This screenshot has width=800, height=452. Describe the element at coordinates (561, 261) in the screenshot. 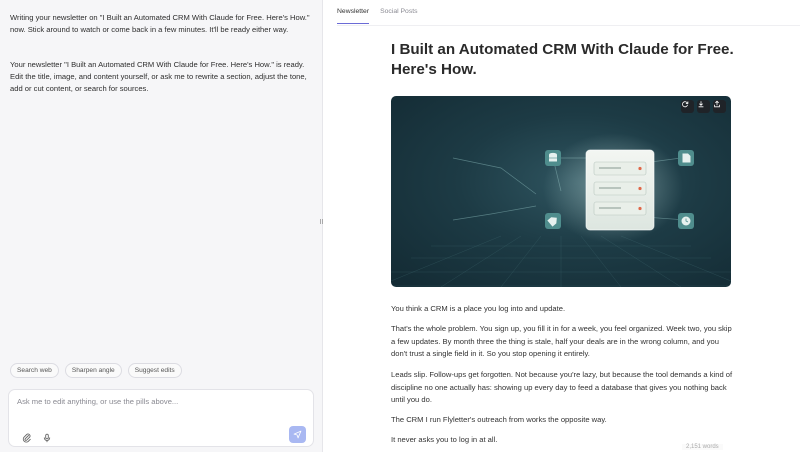

I see `floor-grid` at that location.